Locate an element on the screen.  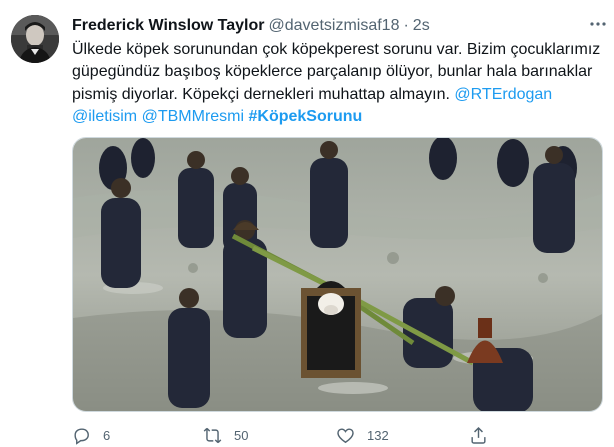
mention-tbmmresmi: @TBMMresmi is located at coordinates (193, 116).